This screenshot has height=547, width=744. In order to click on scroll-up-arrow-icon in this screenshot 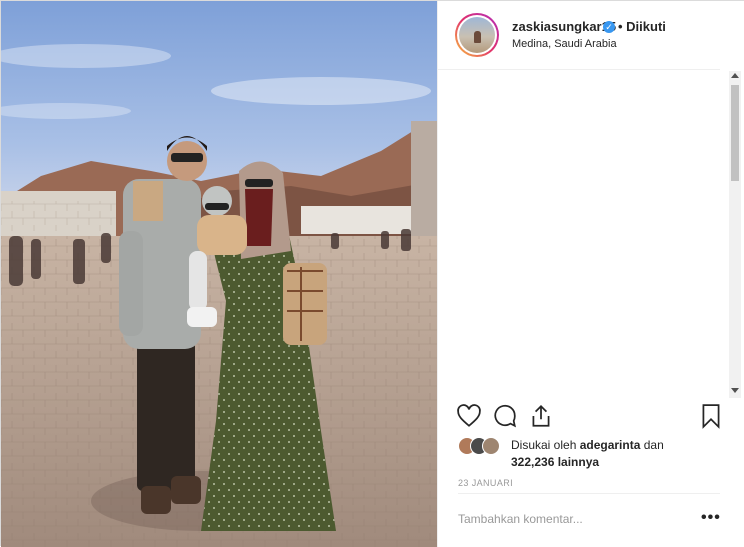, I will do `click(735, 75)`.